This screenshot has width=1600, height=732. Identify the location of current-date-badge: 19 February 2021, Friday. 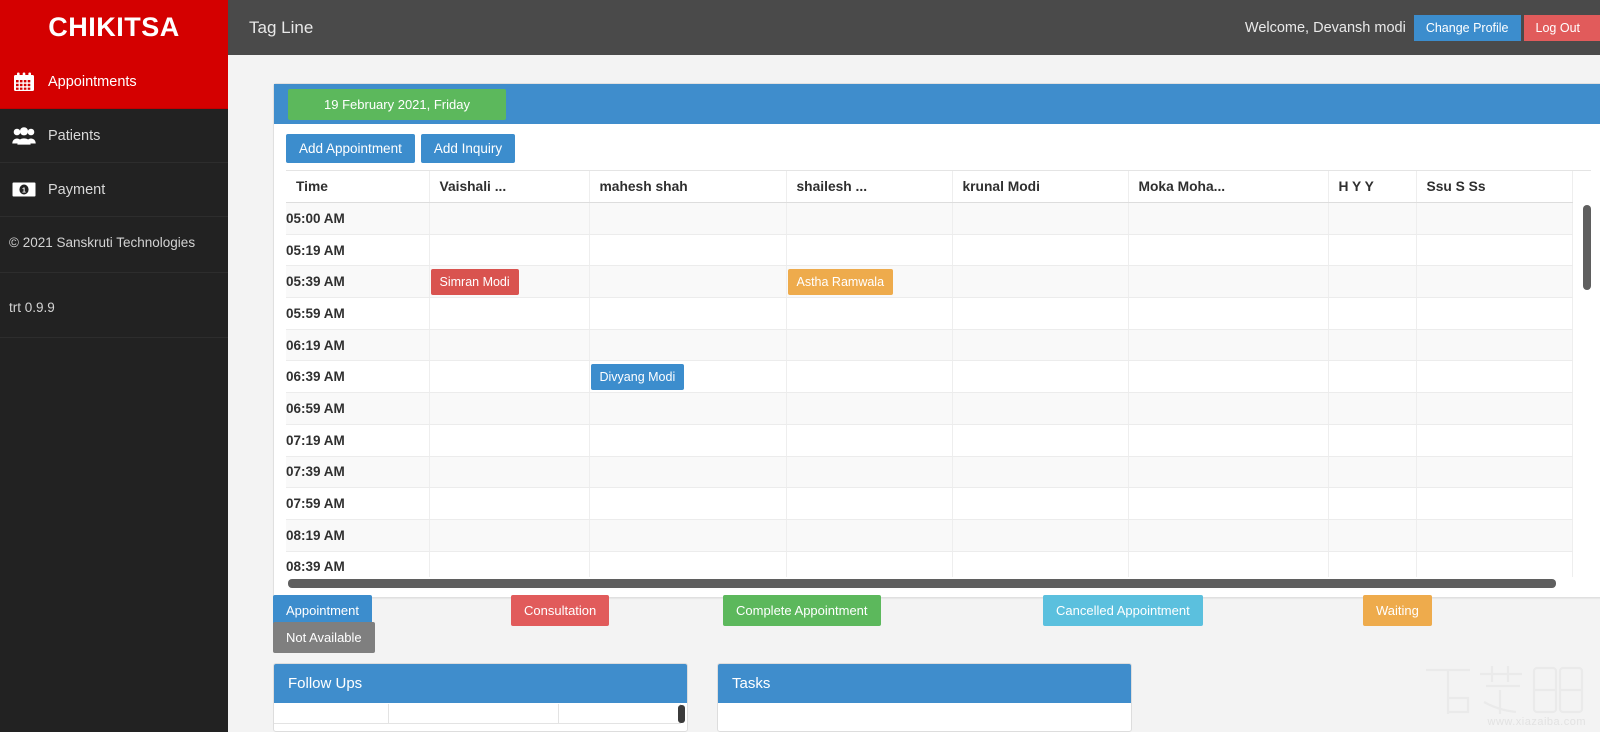
(397, 104).